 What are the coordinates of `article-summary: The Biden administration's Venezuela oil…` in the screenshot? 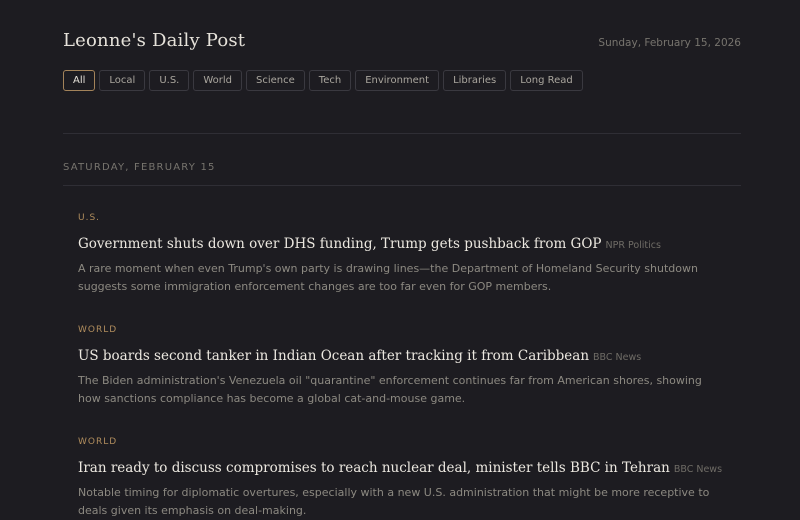 It's located at (390, 389).